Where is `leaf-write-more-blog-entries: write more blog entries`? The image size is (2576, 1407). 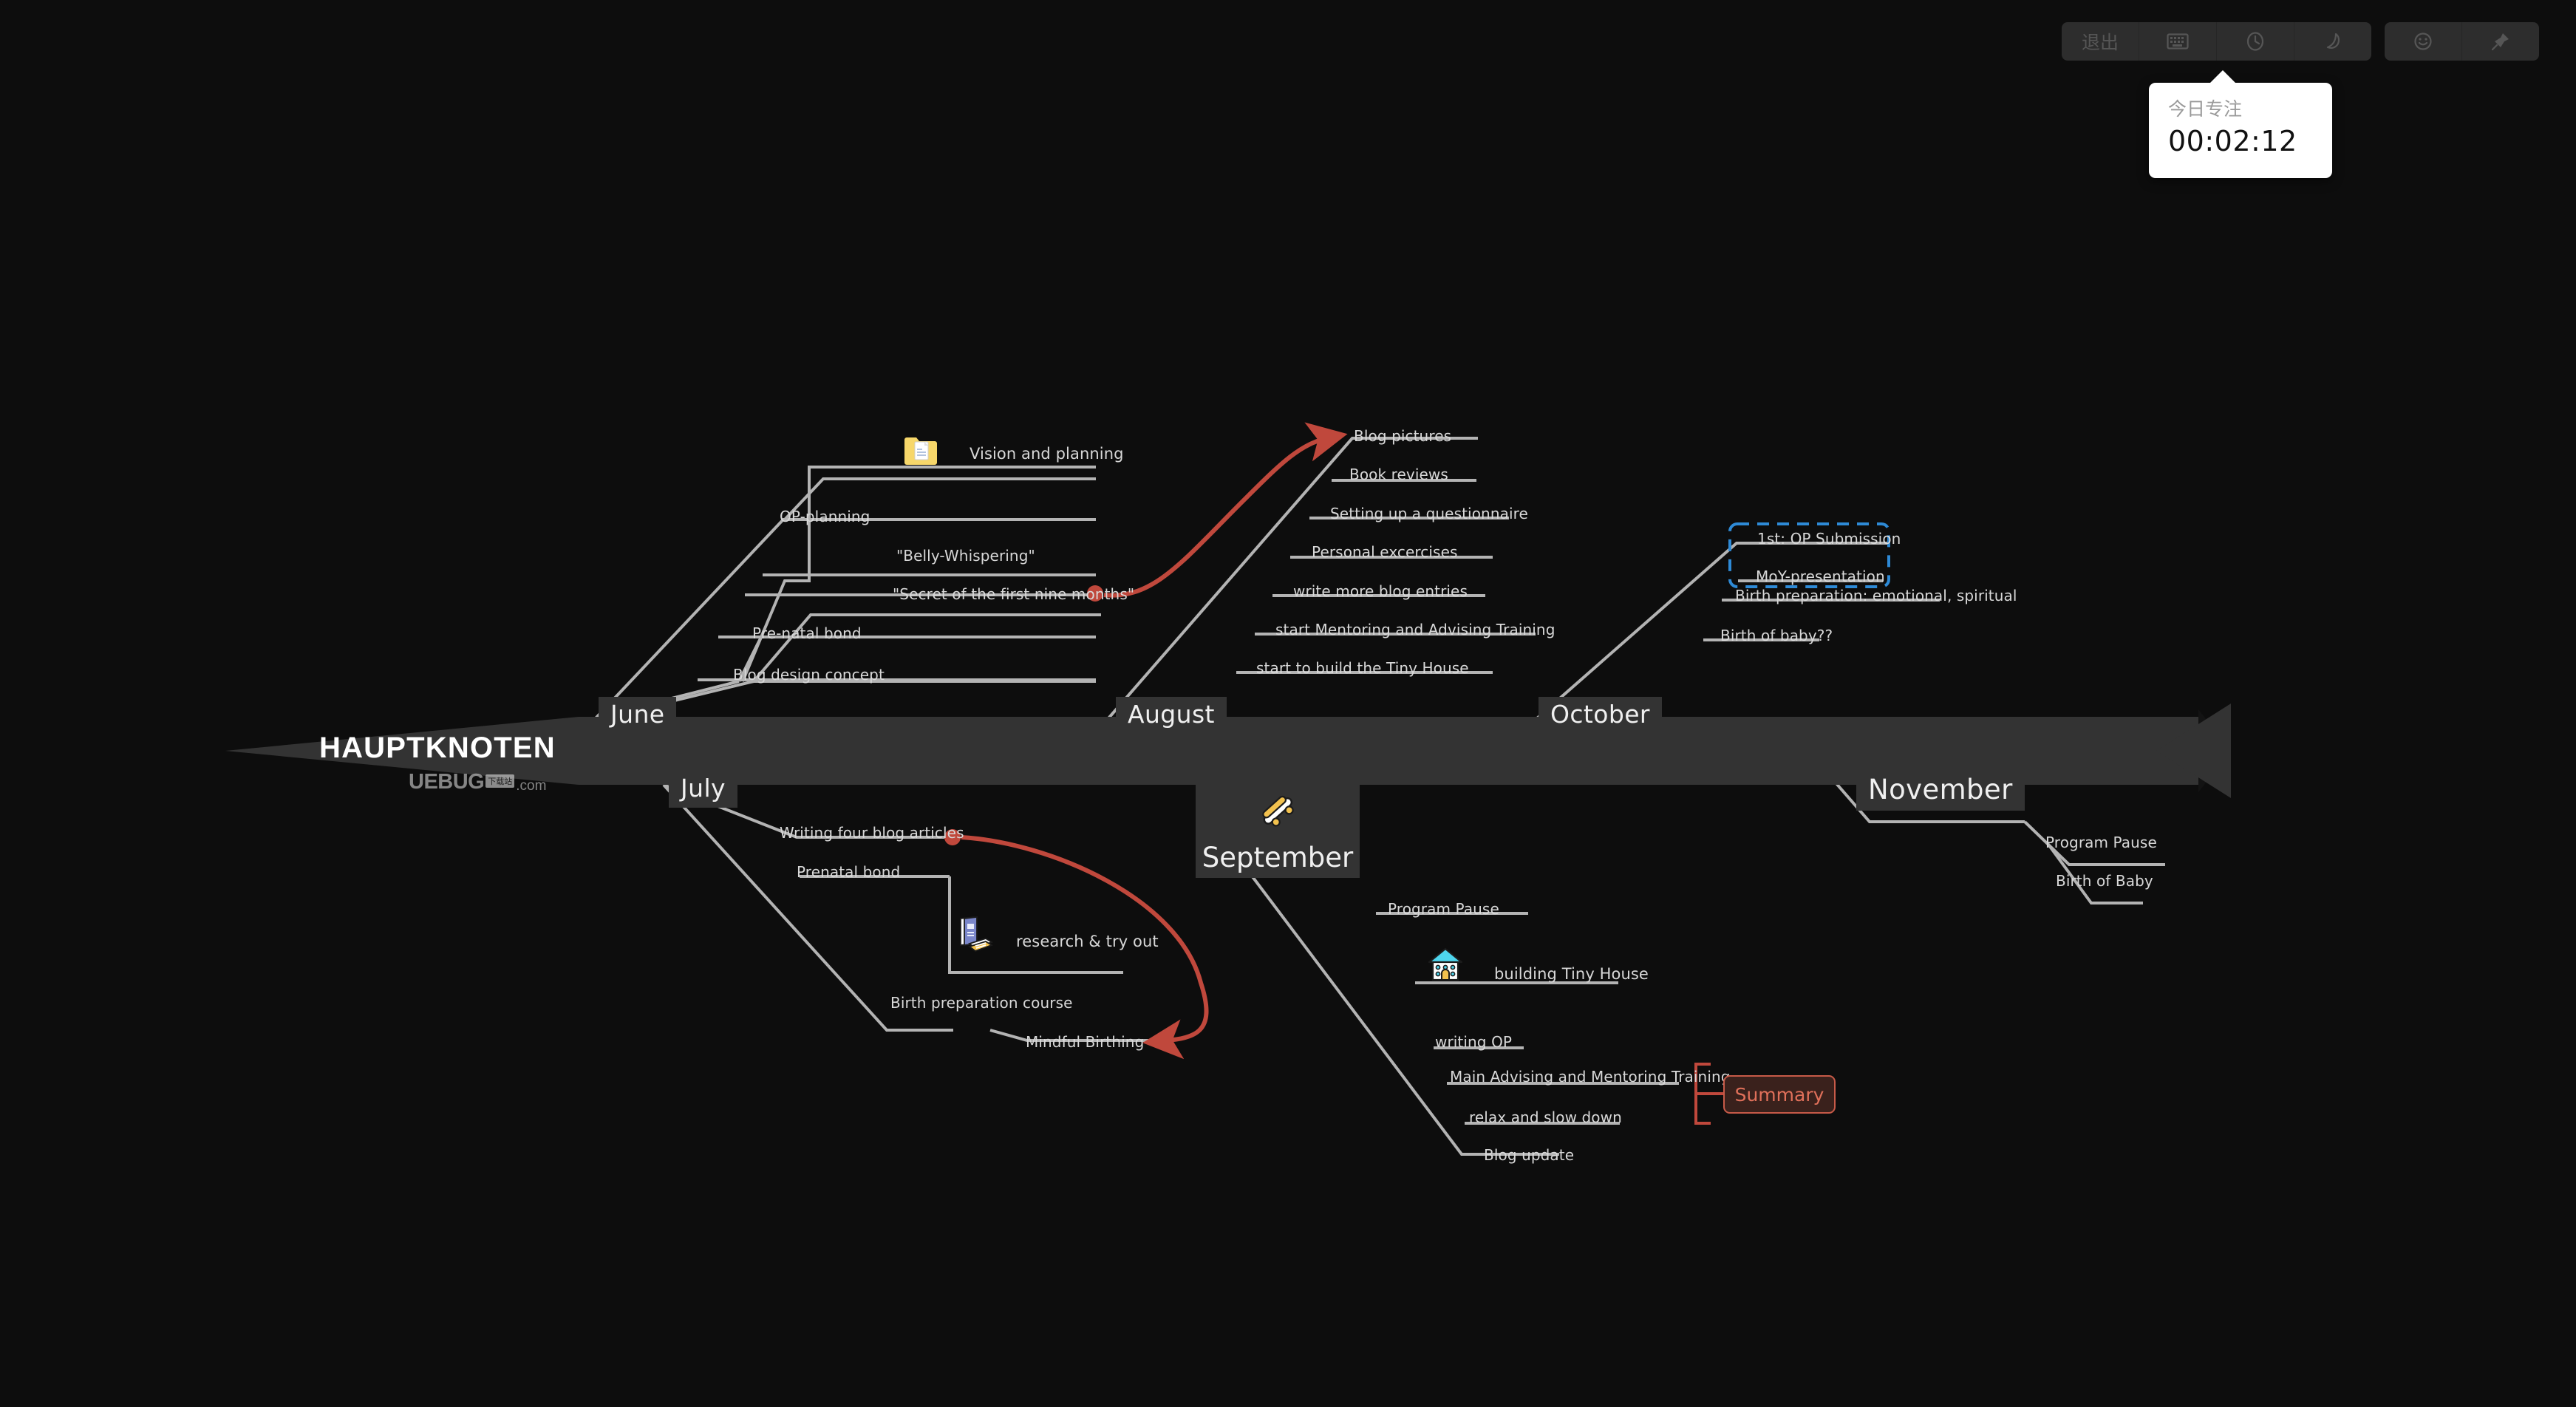
leaf-write-more-blog-entries: write more blog entries is located at coordinates (1380, 591).